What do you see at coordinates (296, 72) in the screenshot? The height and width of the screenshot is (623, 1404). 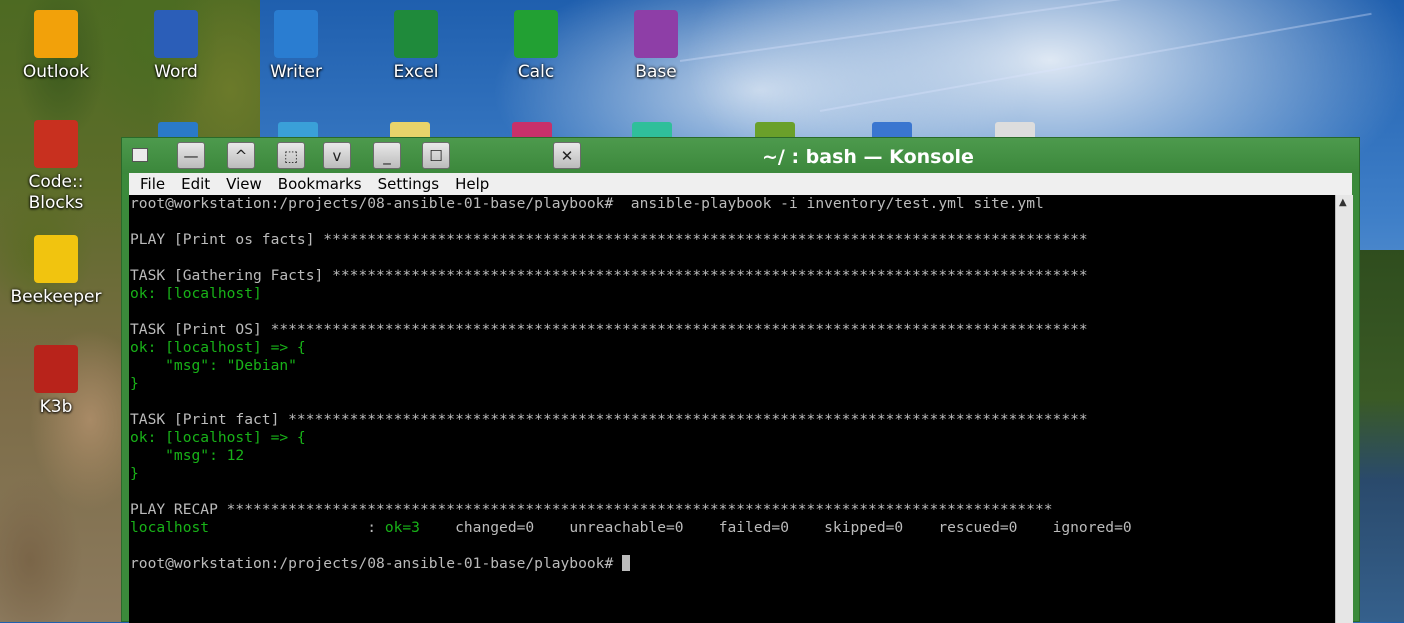 I see `desktop-icon-label: Writer` at bounding box center [296, 72].